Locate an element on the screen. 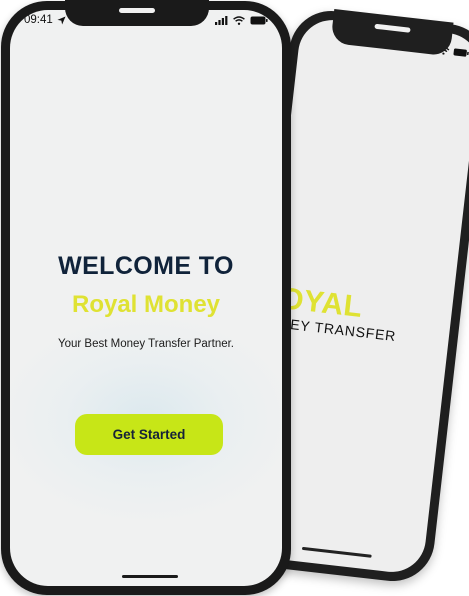  status-bar-time: 09:41 is located at coordinates (45, 20).